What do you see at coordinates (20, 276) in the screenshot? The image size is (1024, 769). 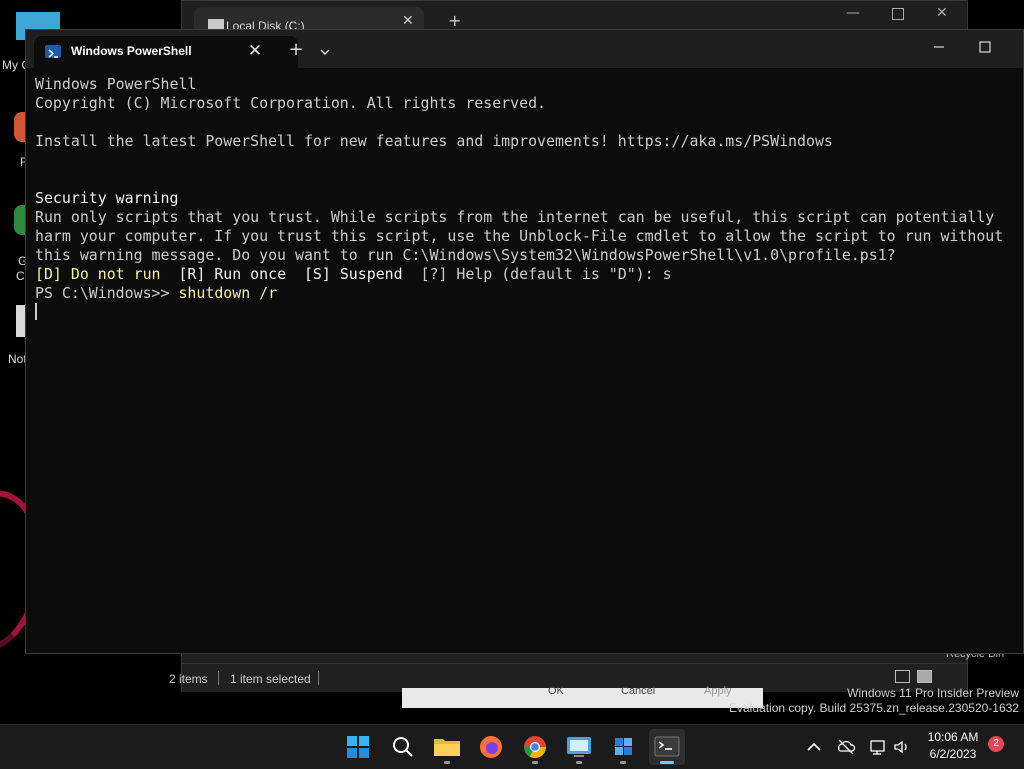 I see `desktop-icon-label: C` at bounding box center [20, 276].